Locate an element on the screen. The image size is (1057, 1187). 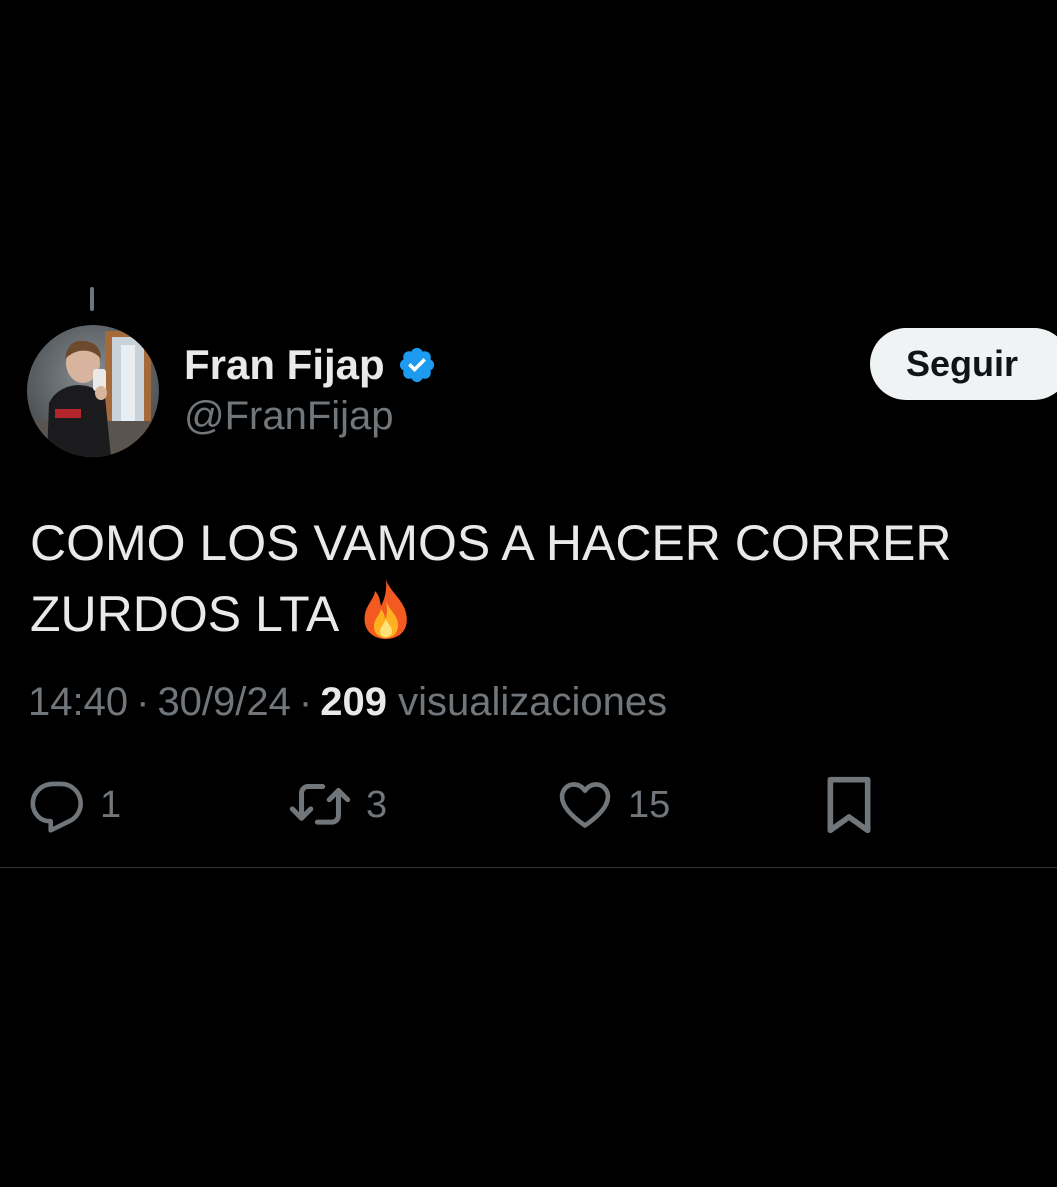
tweet-text-line: ZURDOS LTA is located at coordinates (530, 612).